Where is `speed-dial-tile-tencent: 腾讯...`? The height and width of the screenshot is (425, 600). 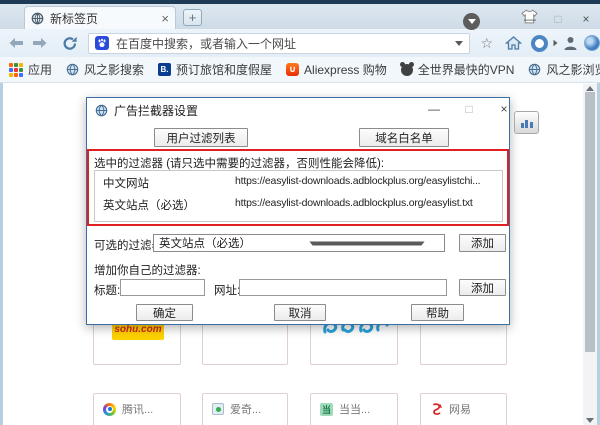 speed-dial-tile-tencent: 腾讯... is located at coordinates (137, 409).